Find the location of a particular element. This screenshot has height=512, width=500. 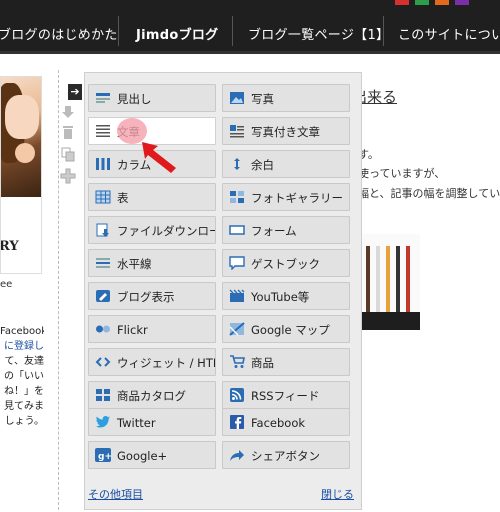

add-google-map-button: Google マップ is located at coordinates (286, 329).